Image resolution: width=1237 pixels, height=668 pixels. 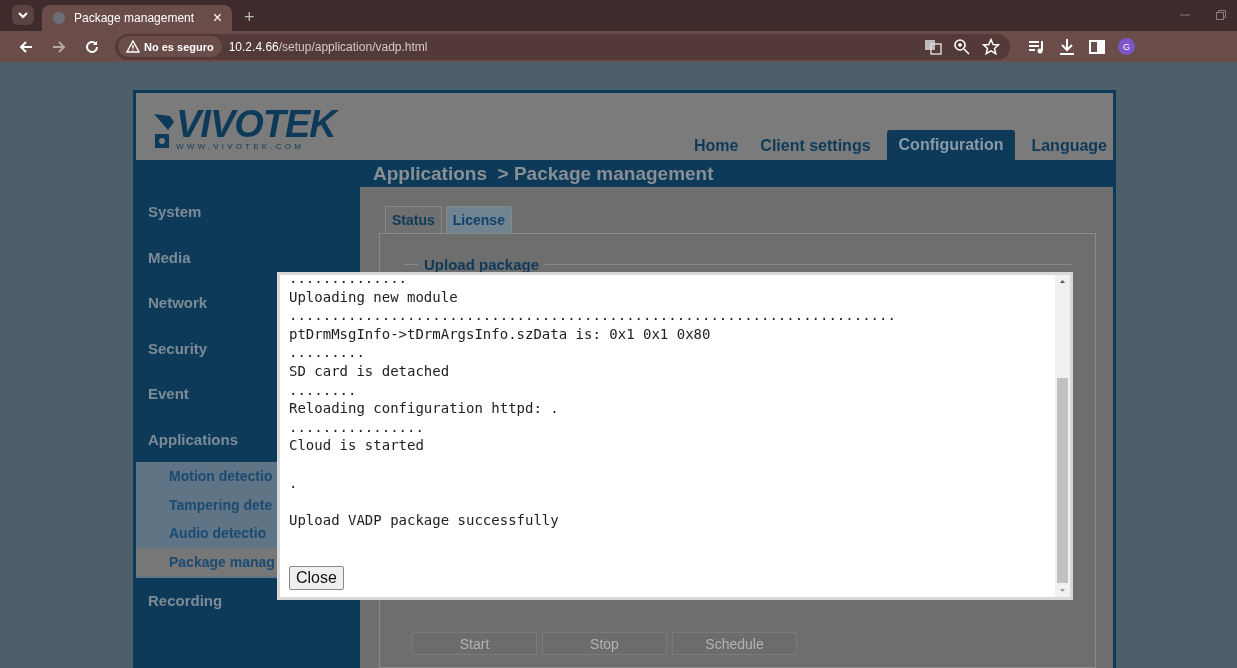 What do you see at coordinates (933, 46) in the screenshot?
I see `translate-icon` at bounding box center [933, 46].